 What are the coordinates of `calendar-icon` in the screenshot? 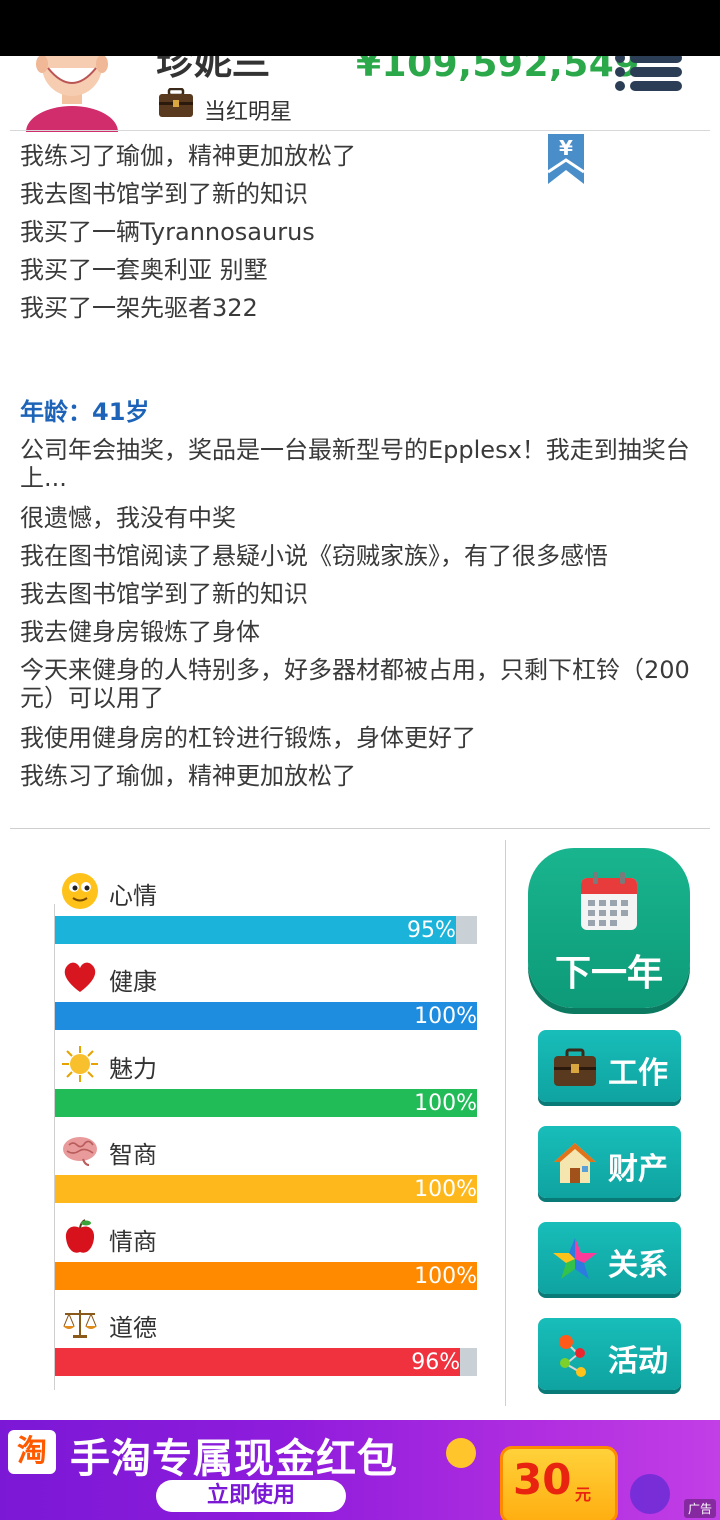 It's located at (609, 901).